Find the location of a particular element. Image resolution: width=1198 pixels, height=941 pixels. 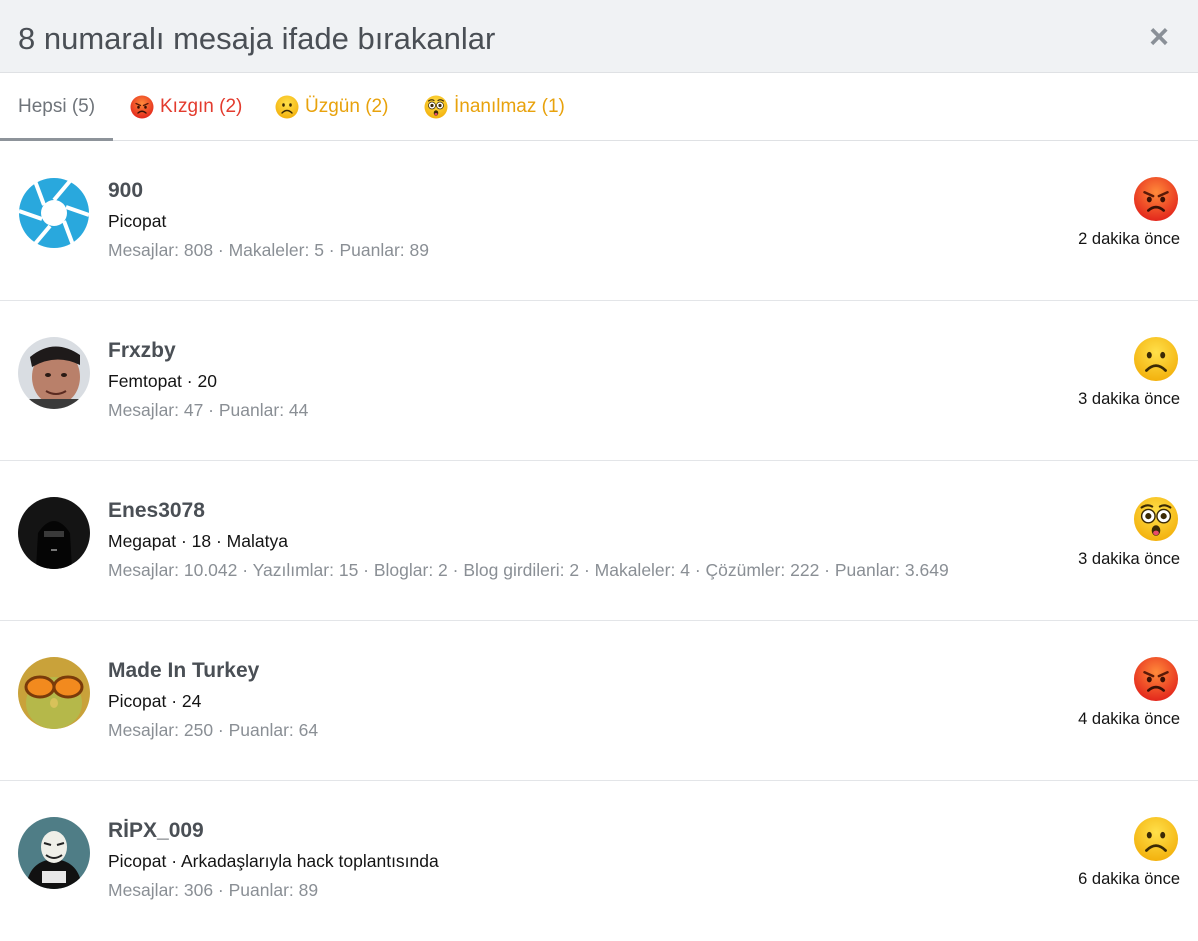

tab-all-label: Hepsi (5) is located at coordinates (57, 106).